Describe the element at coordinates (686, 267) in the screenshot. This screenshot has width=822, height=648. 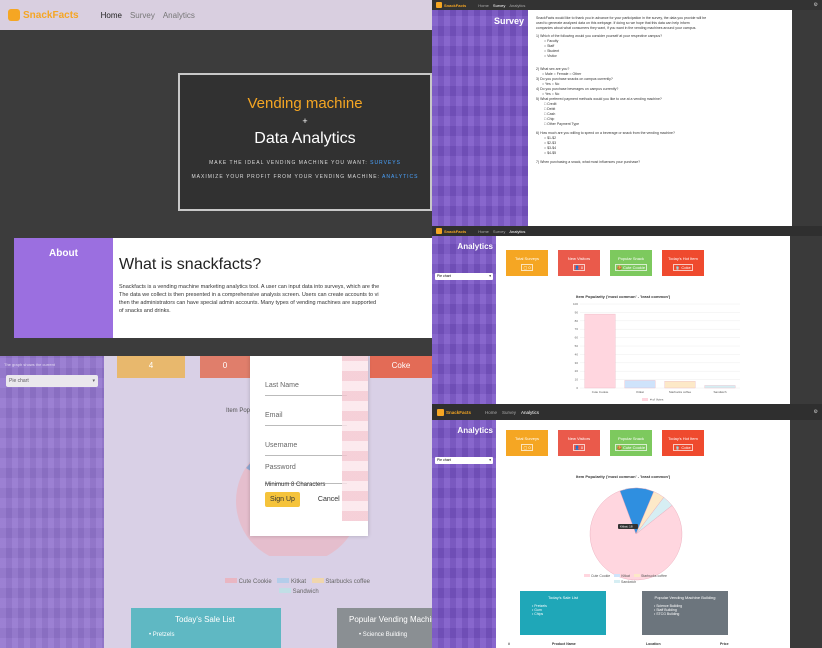
I see `card-value-text: Coke` at that location.